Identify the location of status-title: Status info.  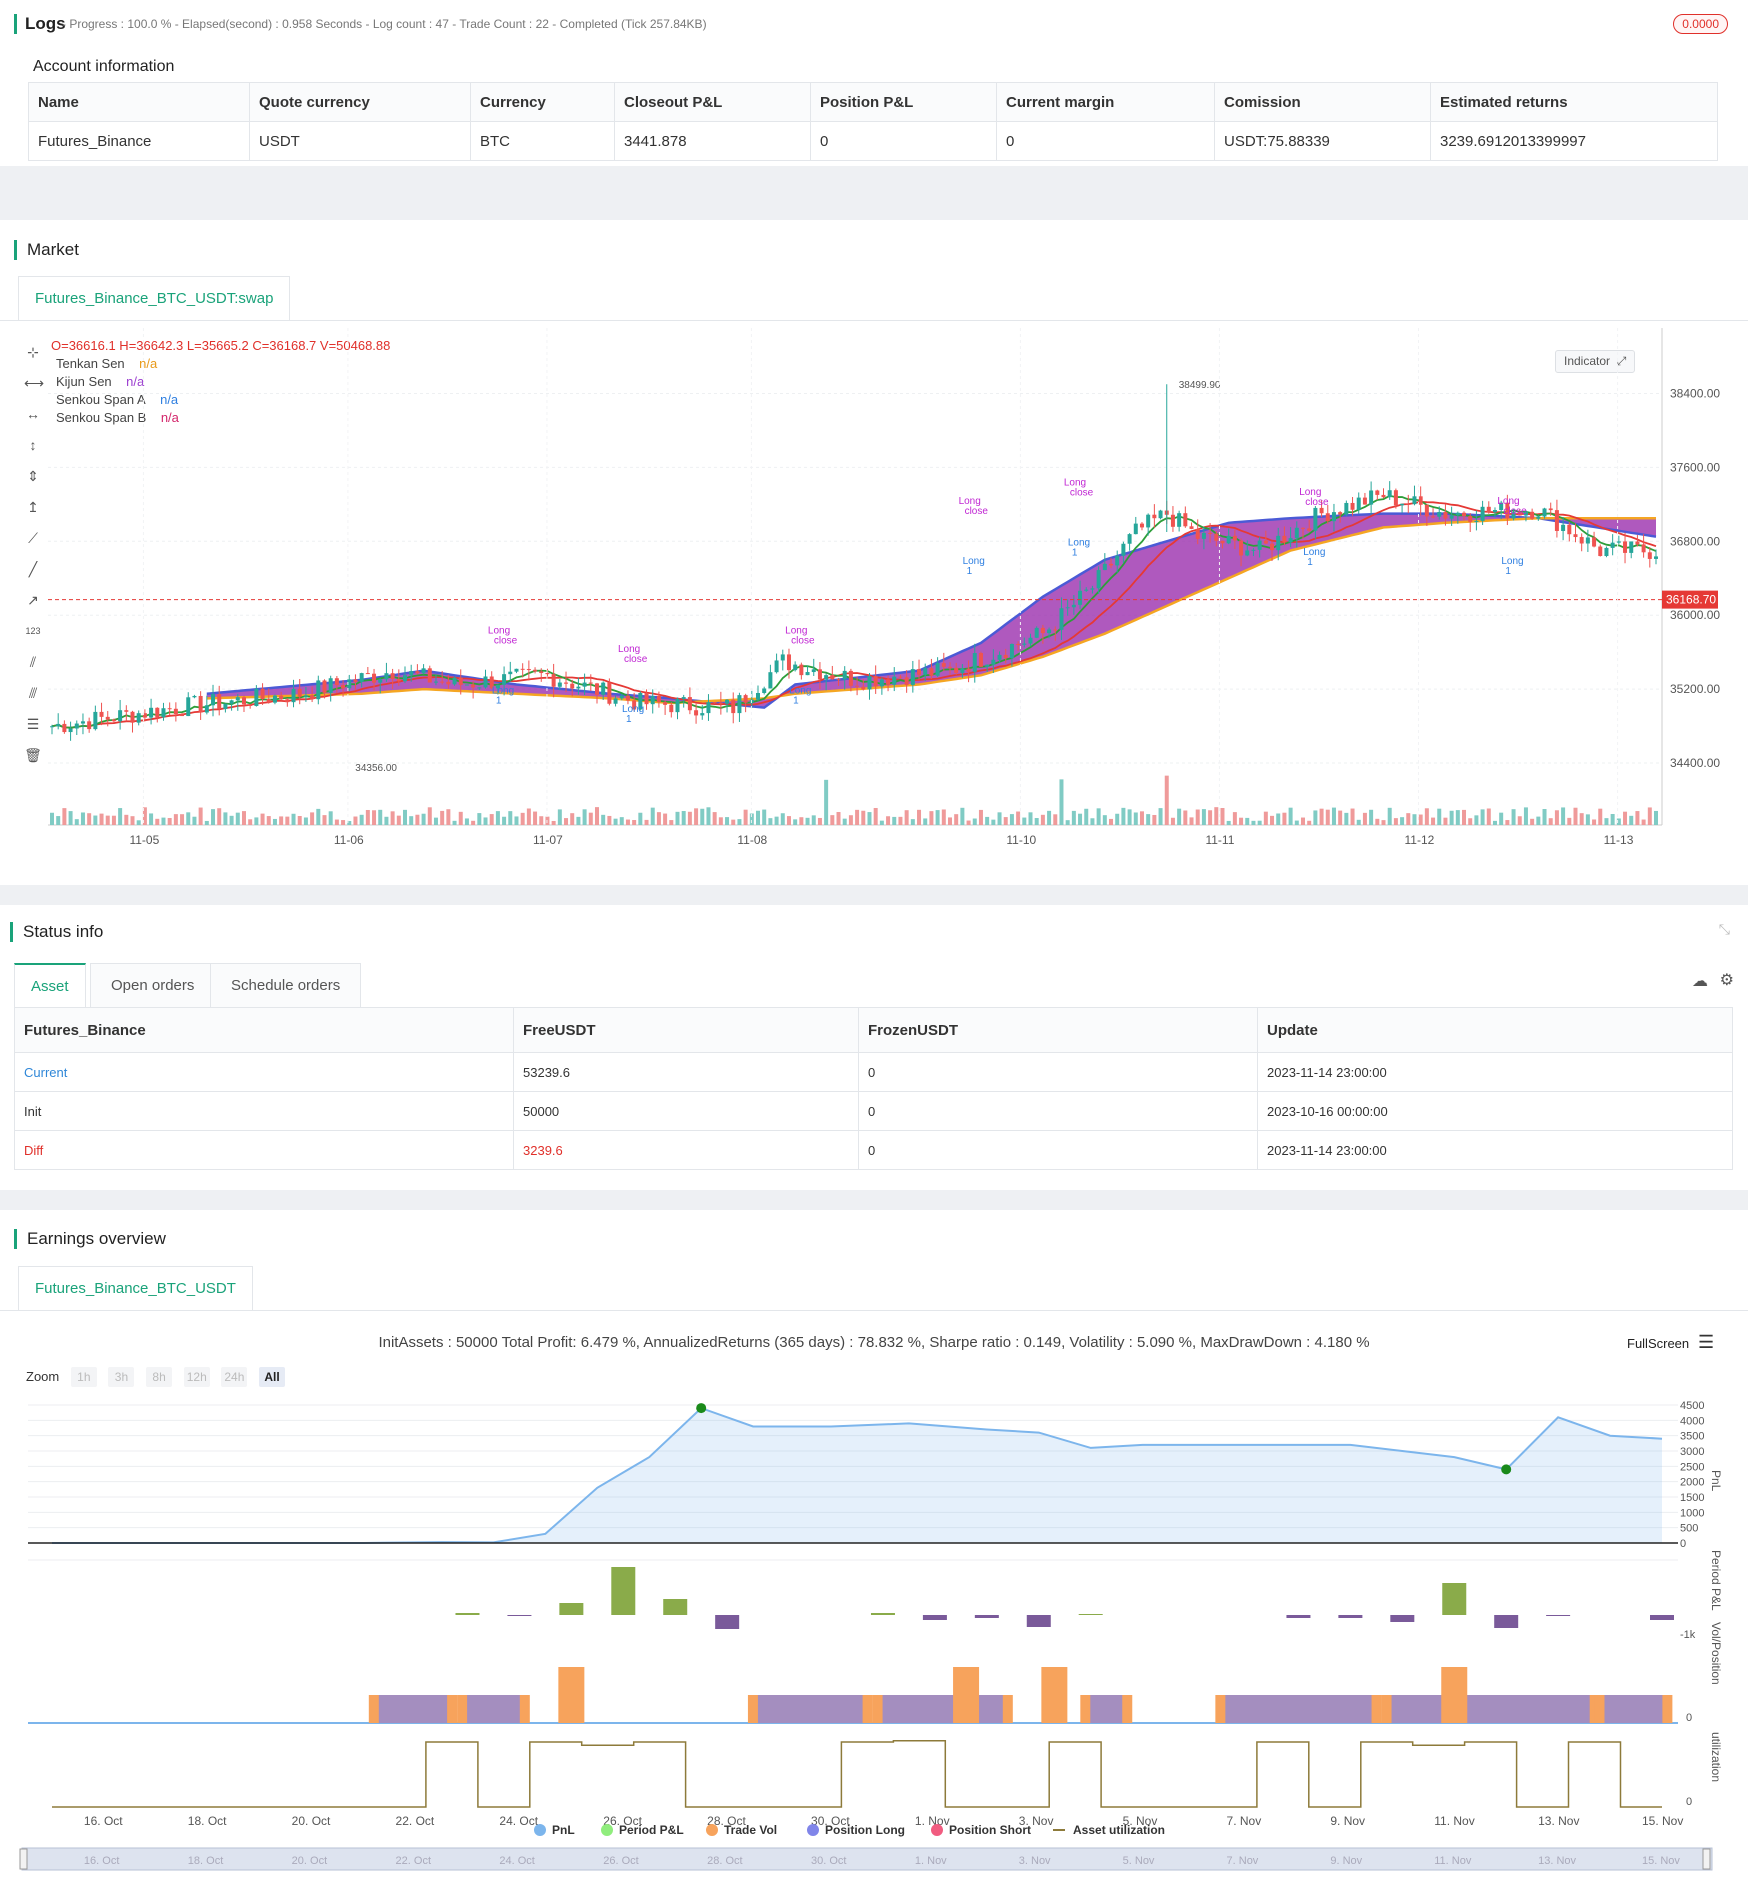
(56, 932).